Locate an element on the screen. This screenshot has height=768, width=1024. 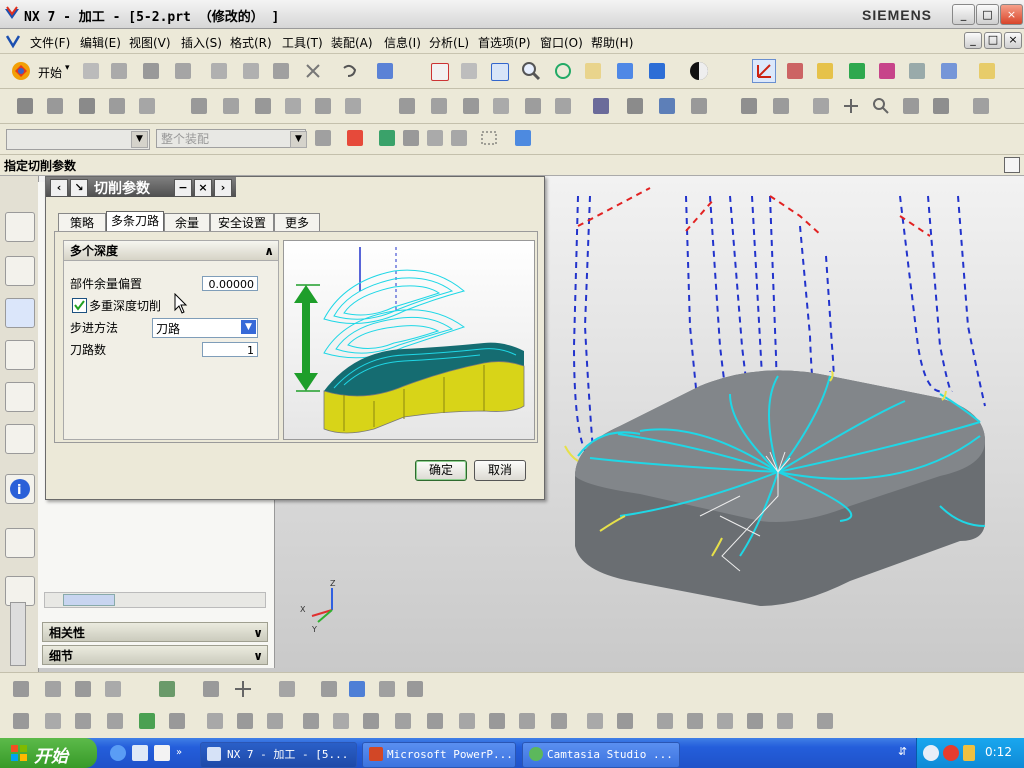
arc-icon is located at coordinates (287, 689).